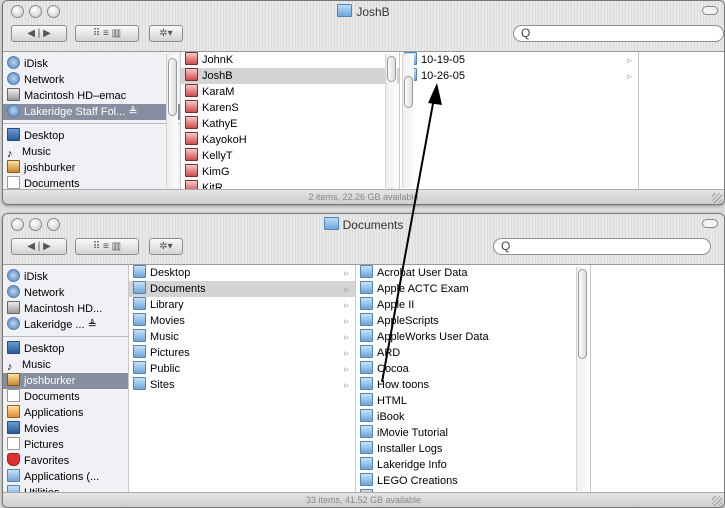 This screenshot has width=725, height=508. What do you see at coordinates (44, 445) in the screenshot?
I see `item-label: Pictures` at bounding box center [44, 445].